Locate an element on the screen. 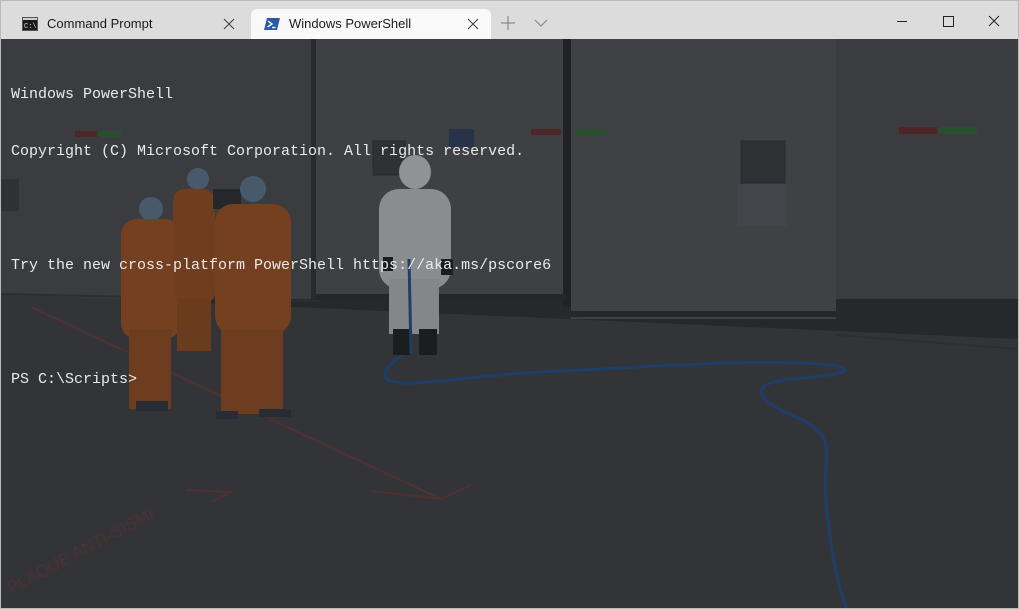 The width and height of the screenshot is (1019, 609). tab-label: Windows PowerShell is located at coordinates (350, 23).